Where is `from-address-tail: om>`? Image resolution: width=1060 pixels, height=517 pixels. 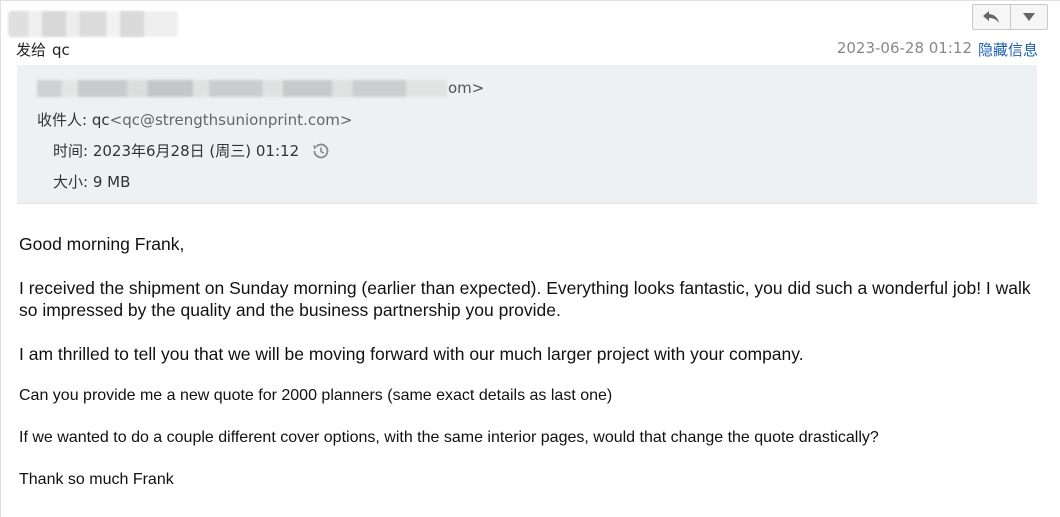
from-address-tail: om> is located at coordinates (466, 88).